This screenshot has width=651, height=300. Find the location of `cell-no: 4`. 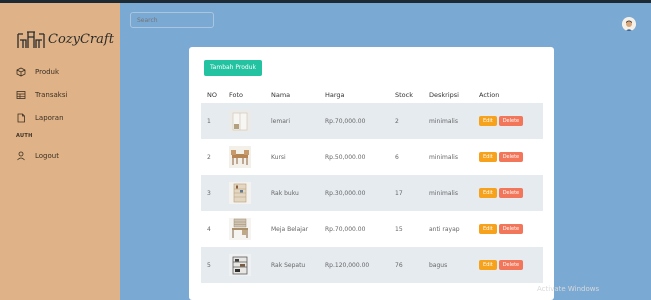

cell-no: 4 is located at coordinates (209, 229).